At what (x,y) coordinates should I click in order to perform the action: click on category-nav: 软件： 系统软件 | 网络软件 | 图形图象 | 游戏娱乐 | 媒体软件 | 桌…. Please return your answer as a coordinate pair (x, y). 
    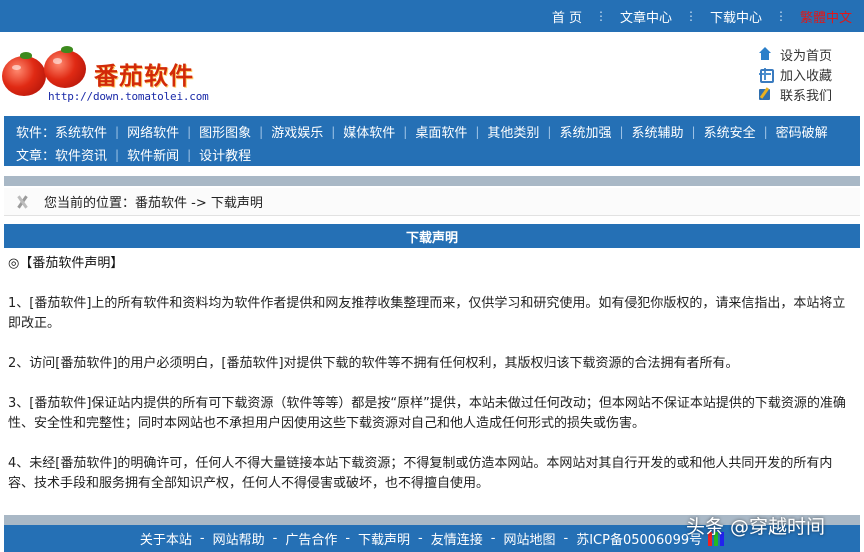
    Looking at the image, I should click on (432, 141).